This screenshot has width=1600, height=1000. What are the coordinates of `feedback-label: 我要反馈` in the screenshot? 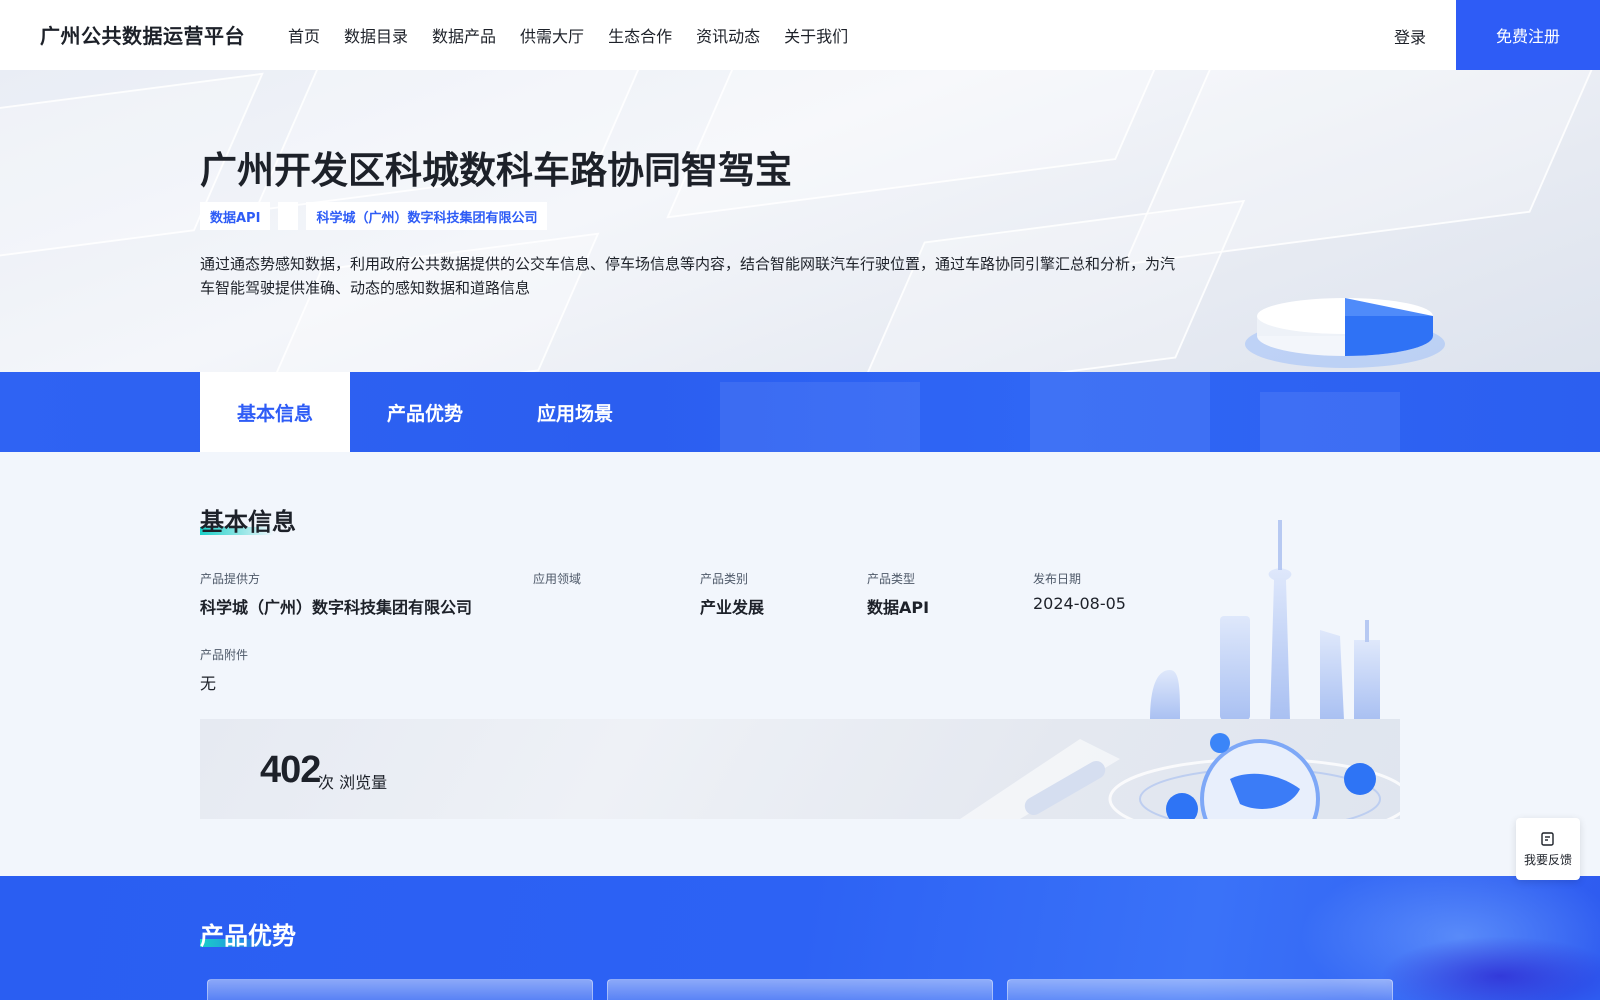 It's located at (1547, 859).